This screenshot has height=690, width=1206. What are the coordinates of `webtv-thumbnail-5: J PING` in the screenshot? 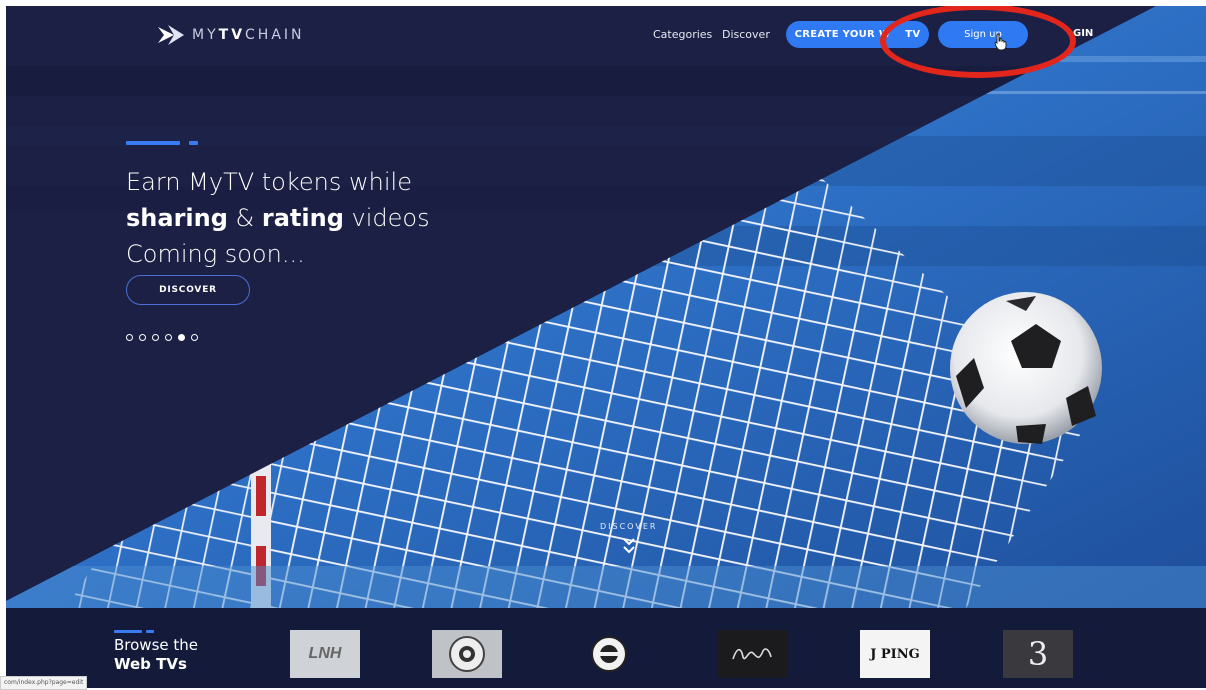 It's located at (895, 654).